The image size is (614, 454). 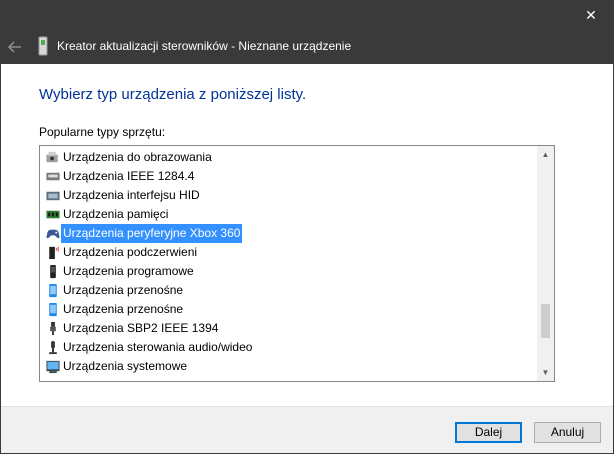 I want to click on device-icon, so click(x=43, y=46).